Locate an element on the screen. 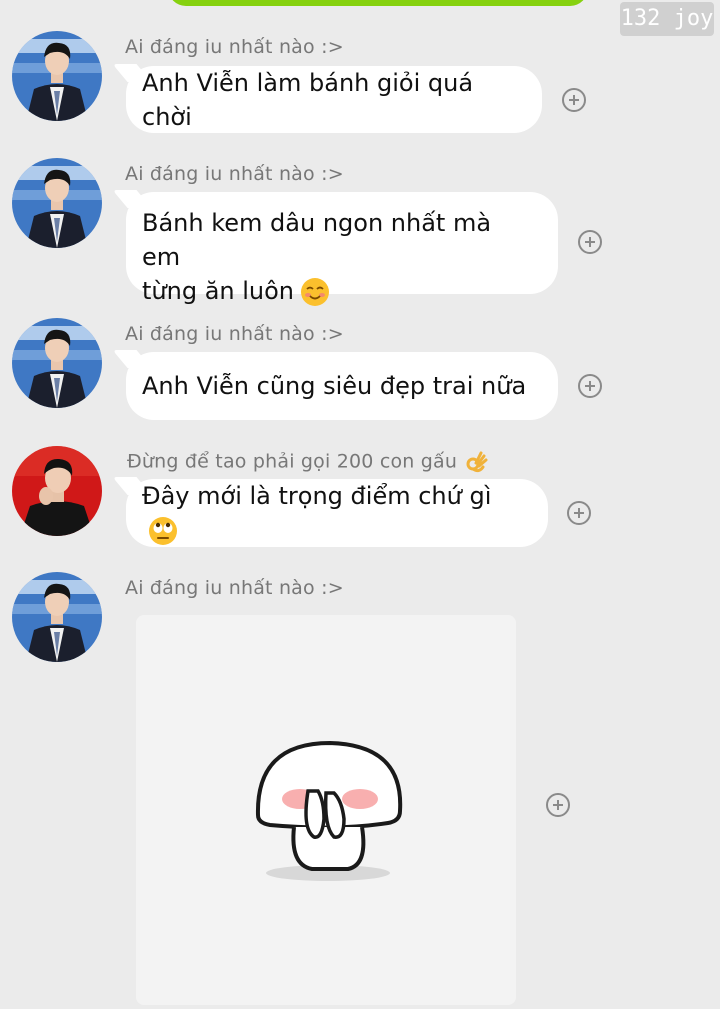 The image size is (720, 1009). top-green-bar is located at coordinates (378, 3).